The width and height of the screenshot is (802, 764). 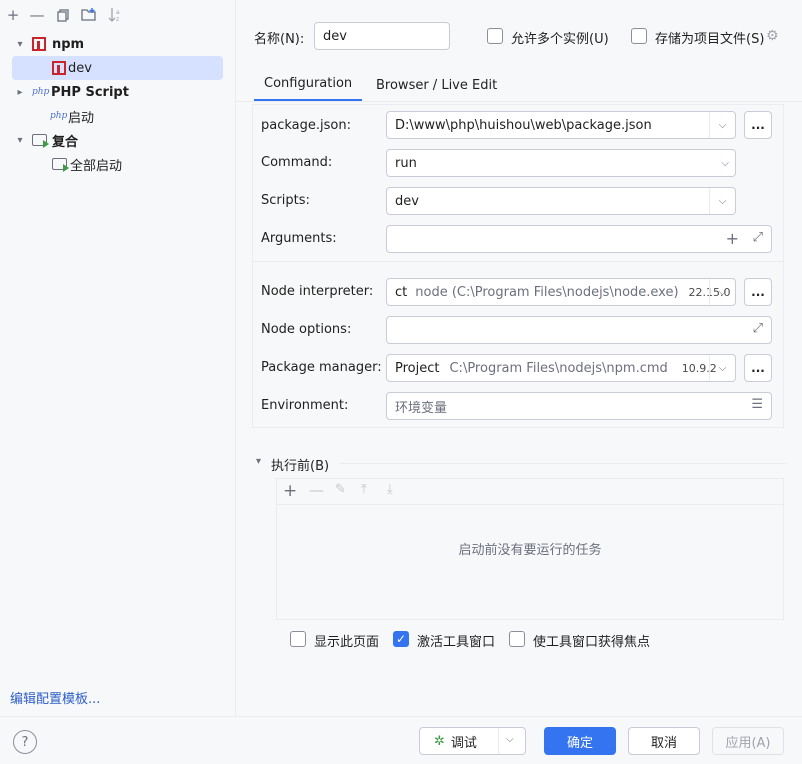 I want to click on node-interpreter-label: Node interpreter:, so click(x=317, y=291).